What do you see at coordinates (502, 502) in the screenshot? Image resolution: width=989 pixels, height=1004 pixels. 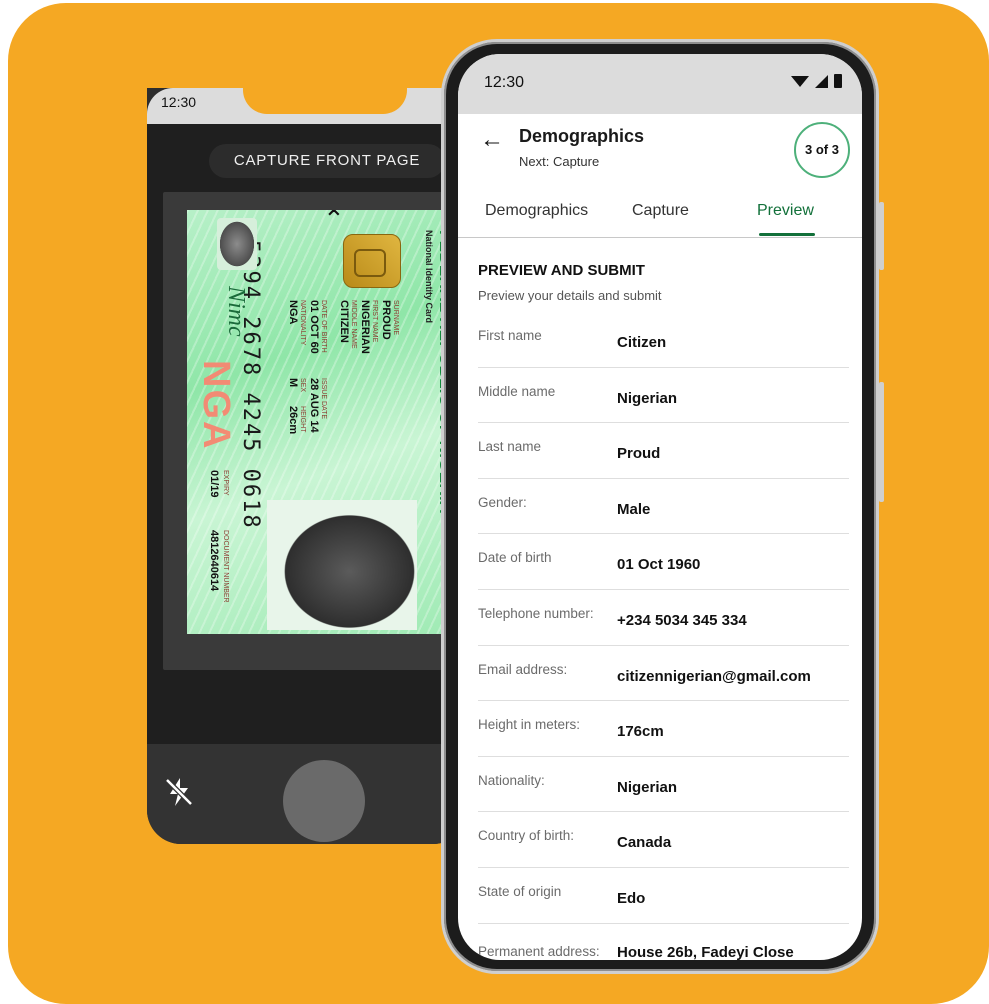 I see `field-label: Gender:` at bounding box center [502, 502].